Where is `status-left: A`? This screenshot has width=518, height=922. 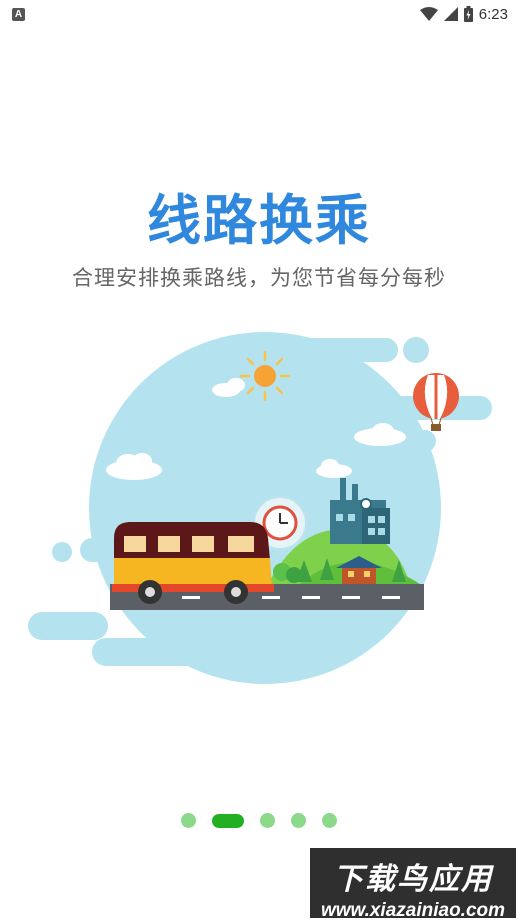 status-left: A is located at coordinates (18, 14).